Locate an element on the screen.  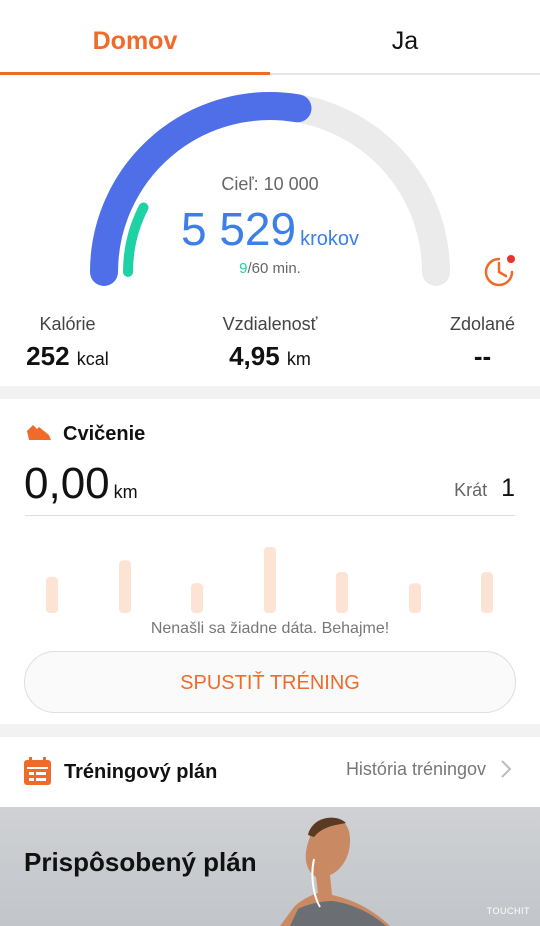
step-unit: krokov is located at coordinates (330, 239).